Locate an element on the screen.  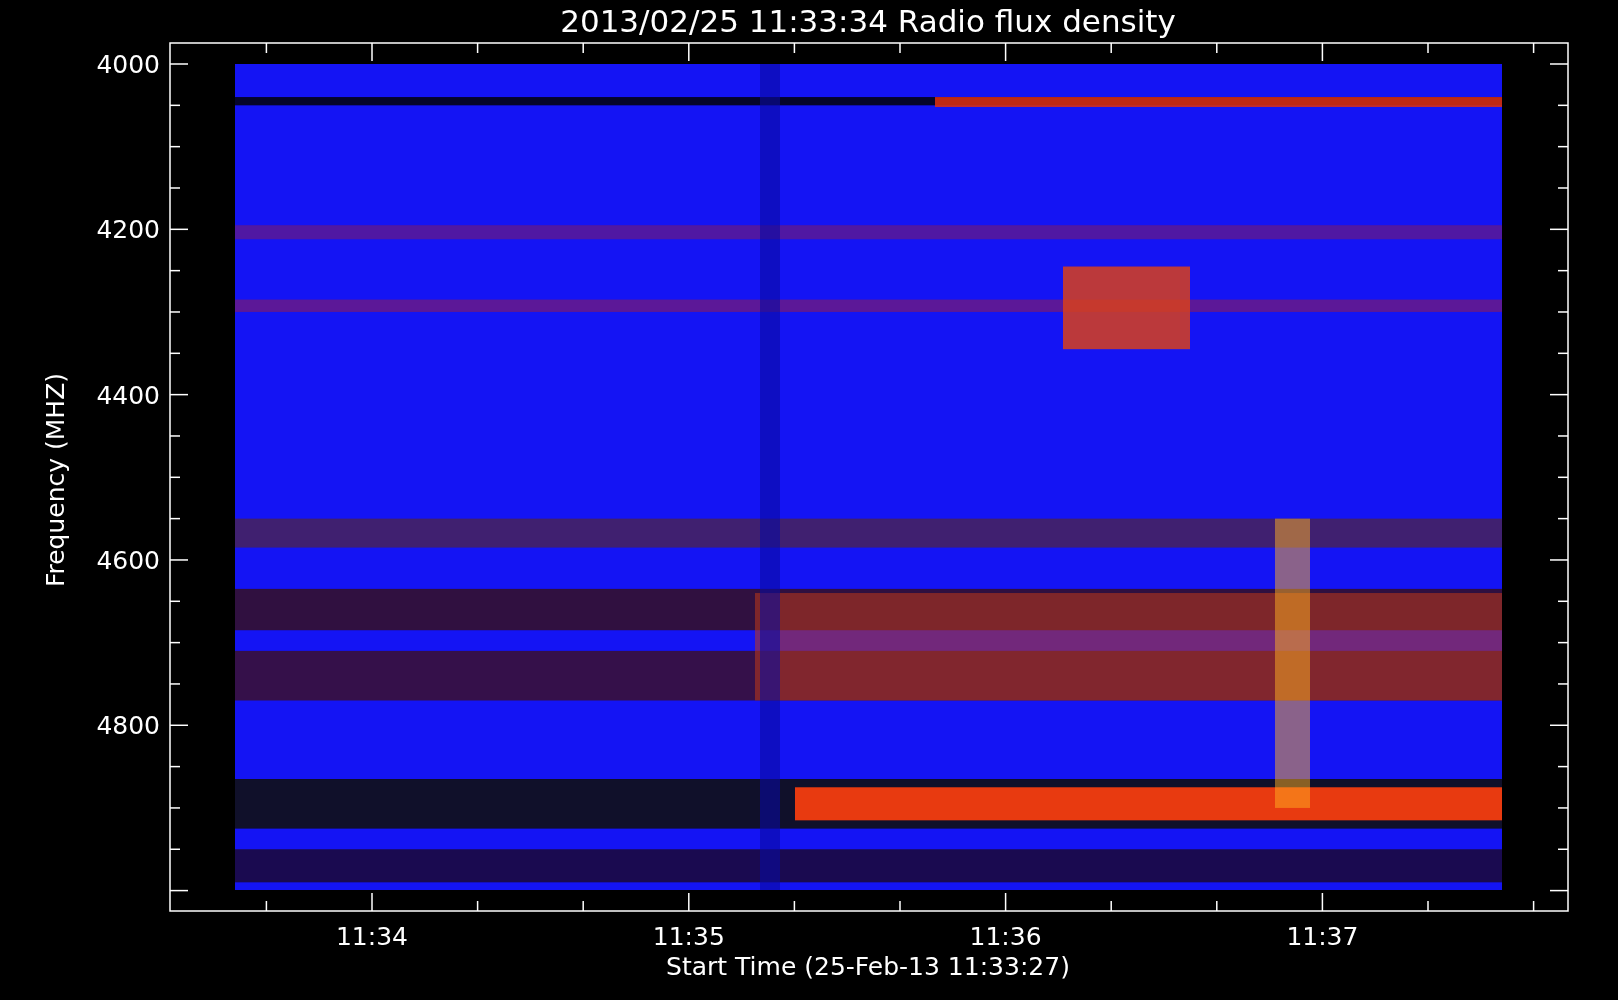
axis-tick-label: 4600 is located at coordinates (128, 560).